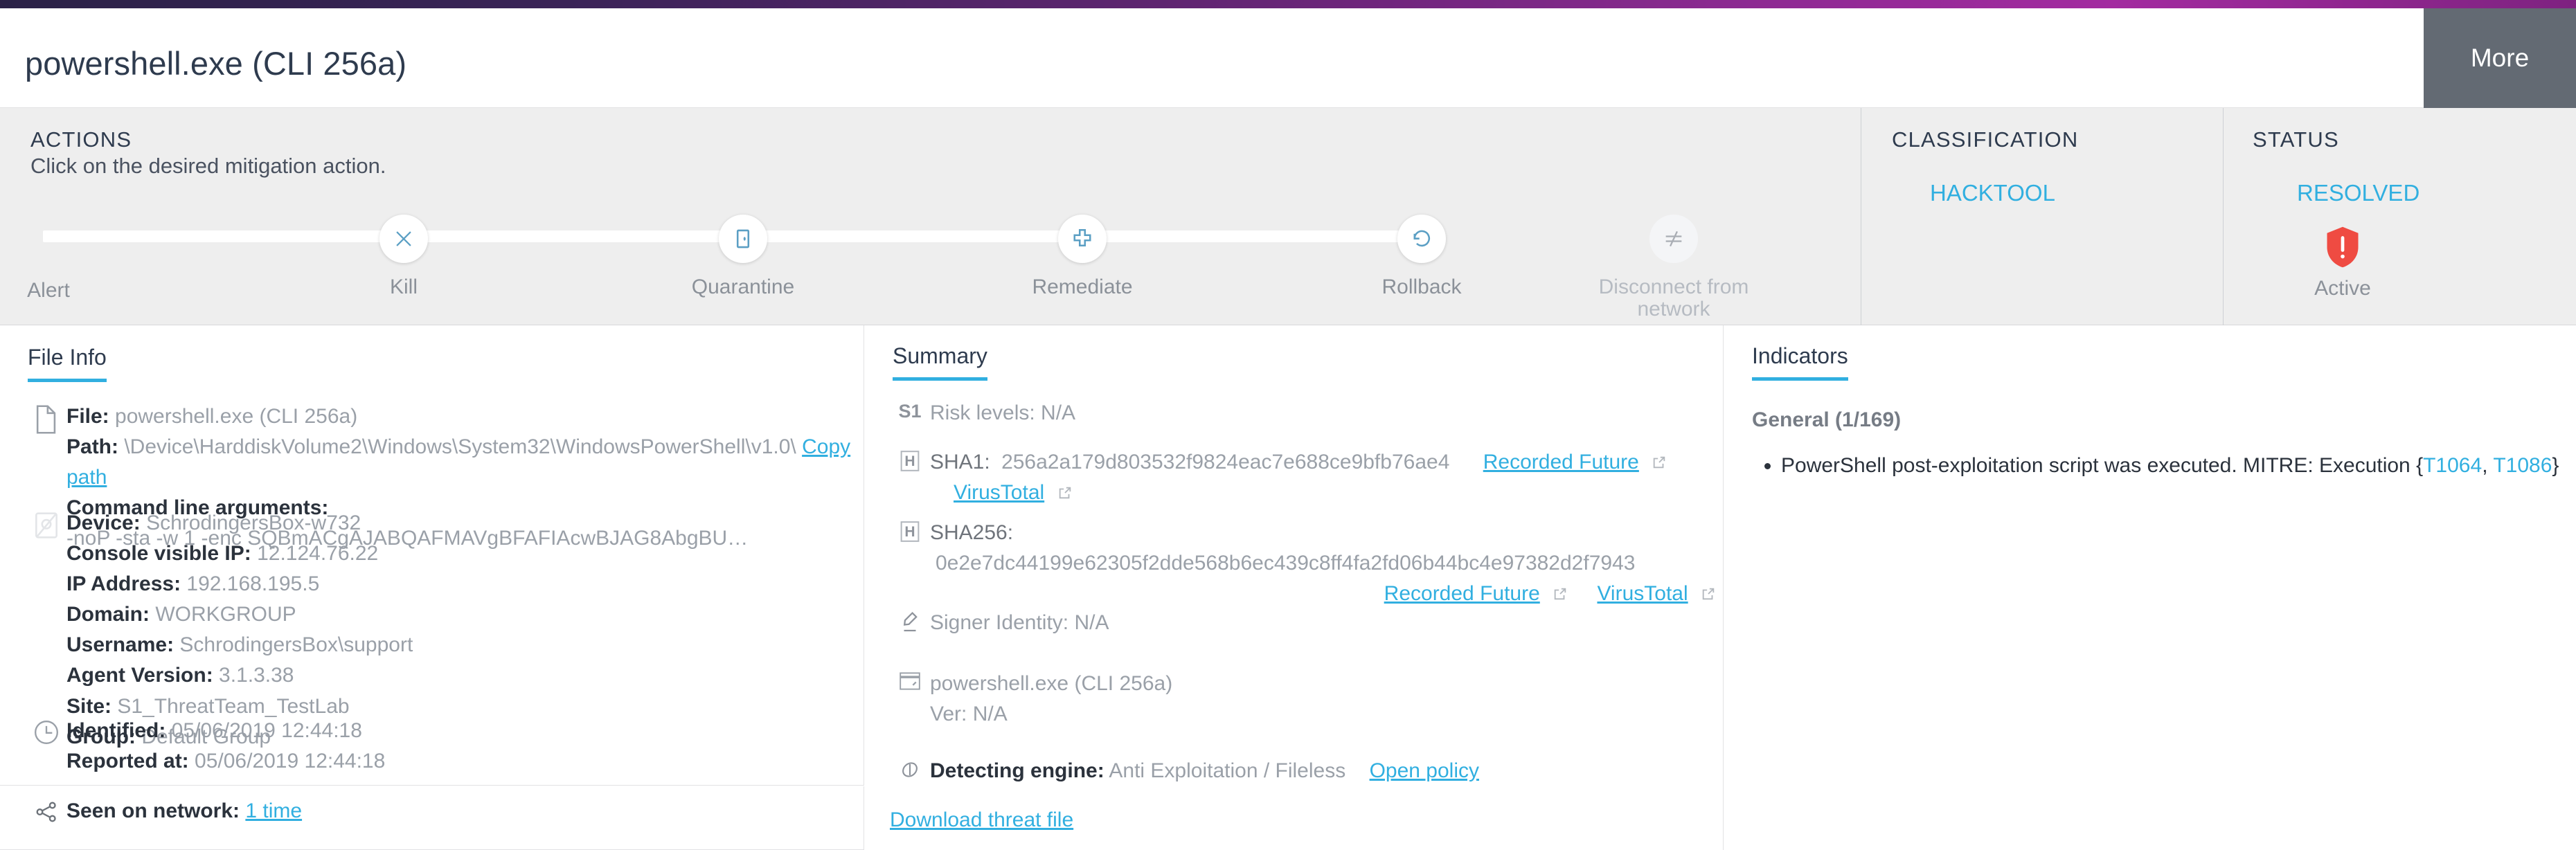 The width and height of the screenshot is (2576, 850). I want to click on page-title: powershell.exe (CLI 256a), so click(216, 64).